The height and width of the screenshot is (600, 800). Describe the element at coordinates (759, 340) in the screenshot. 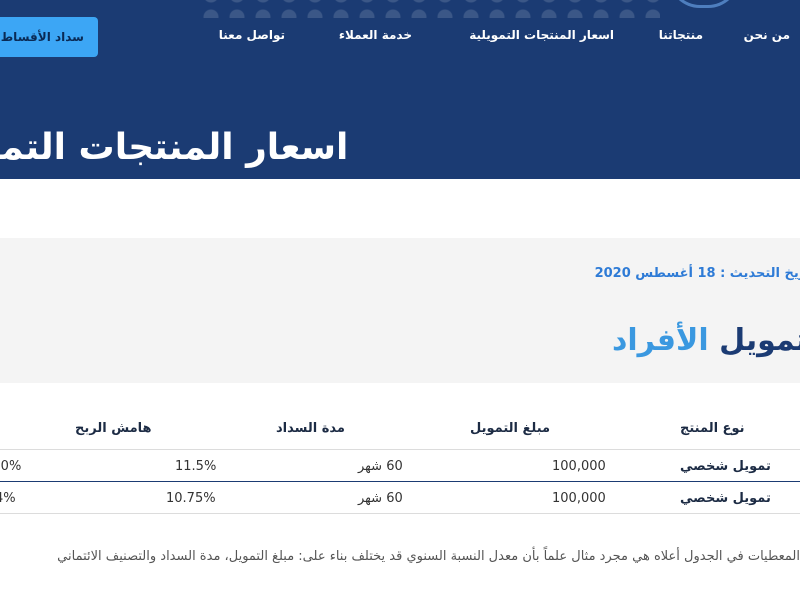

I see `section-title-main: تمويل` at that location.